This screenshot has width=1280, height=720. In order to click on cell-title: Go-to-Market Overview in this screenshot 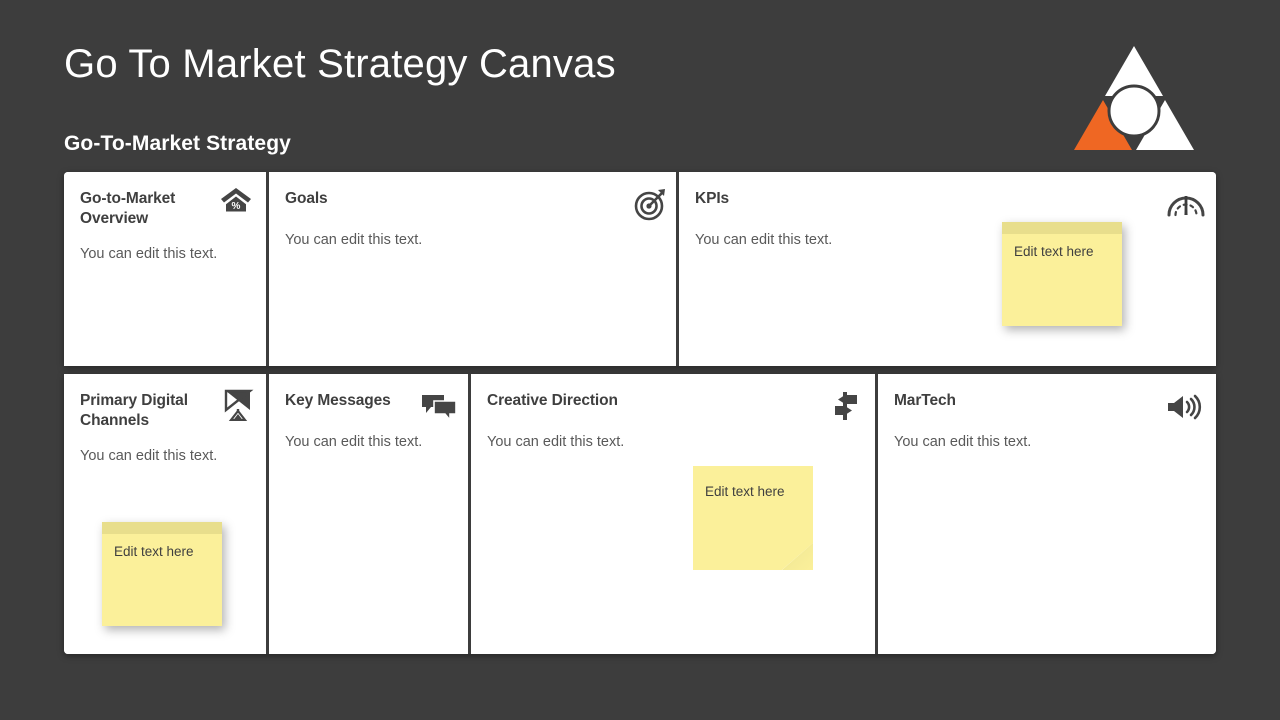, I will do `click(128, 208)`.